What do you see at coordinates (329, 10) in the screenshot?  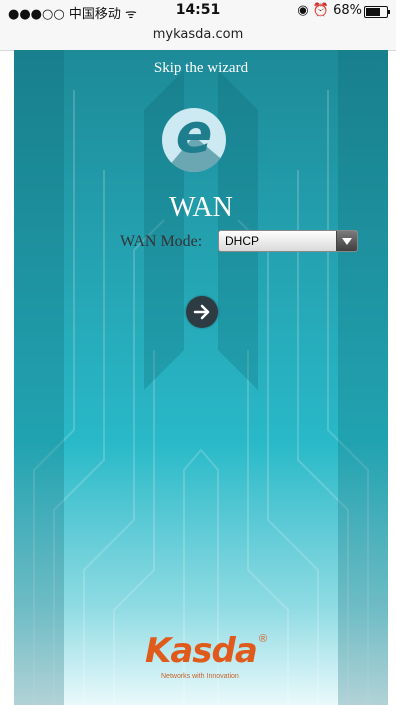 I see `status-right: ◉ ⏰ 68%` at bounding box center [329, 10].